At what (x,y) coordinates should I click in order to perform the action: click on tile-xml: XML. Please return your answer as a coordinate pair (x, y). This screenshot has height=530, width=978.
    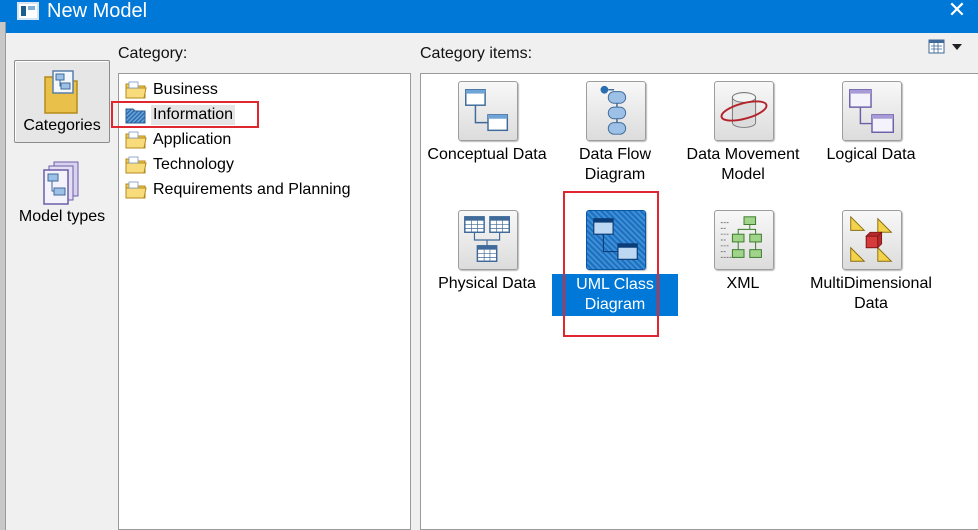
    Looking at the image, I should click on (743, 265).